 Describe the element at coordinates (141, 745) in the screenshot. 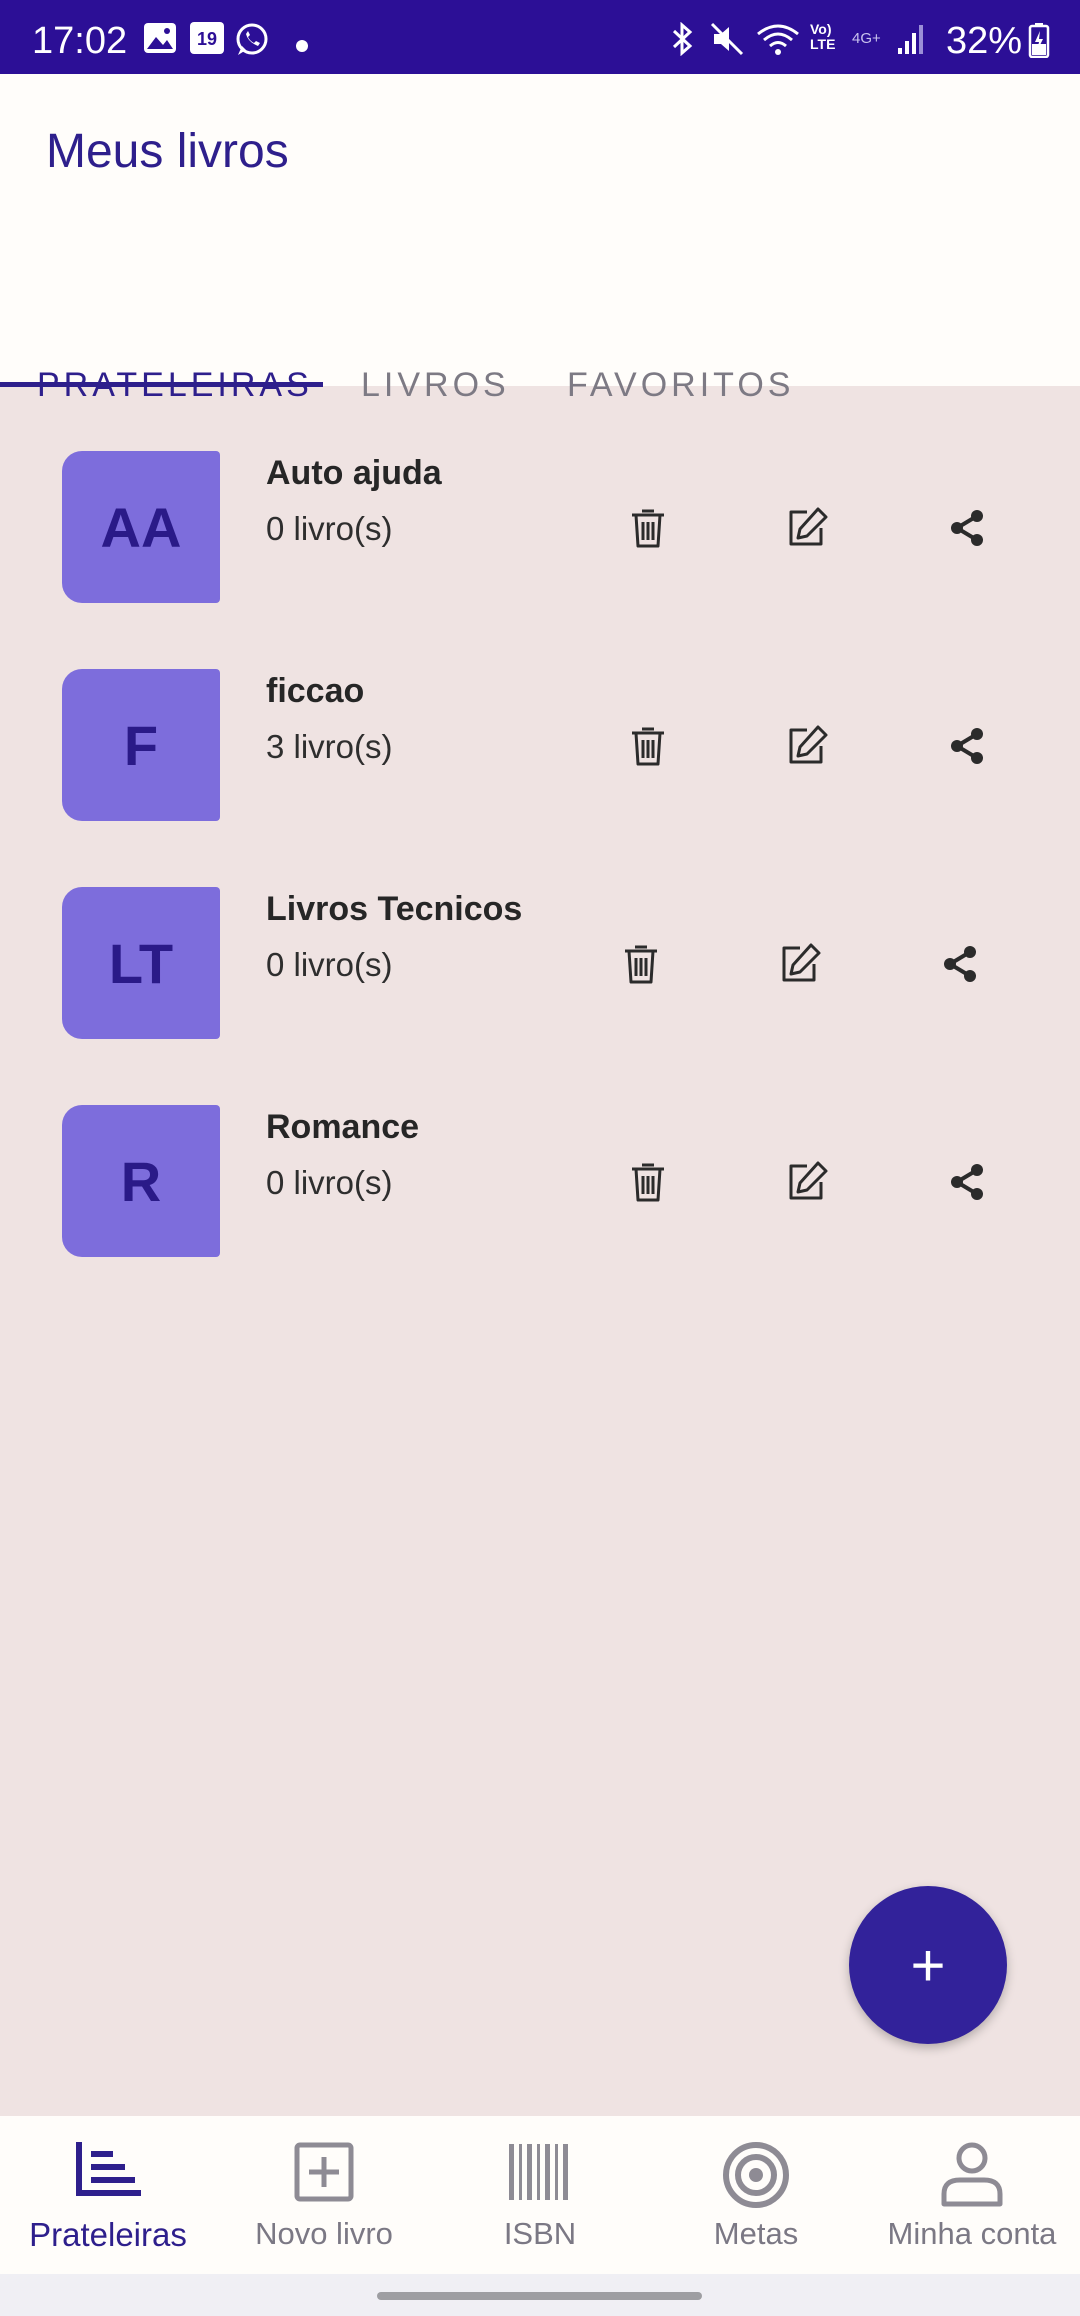

I see `shelf-avatar: F` at that location.